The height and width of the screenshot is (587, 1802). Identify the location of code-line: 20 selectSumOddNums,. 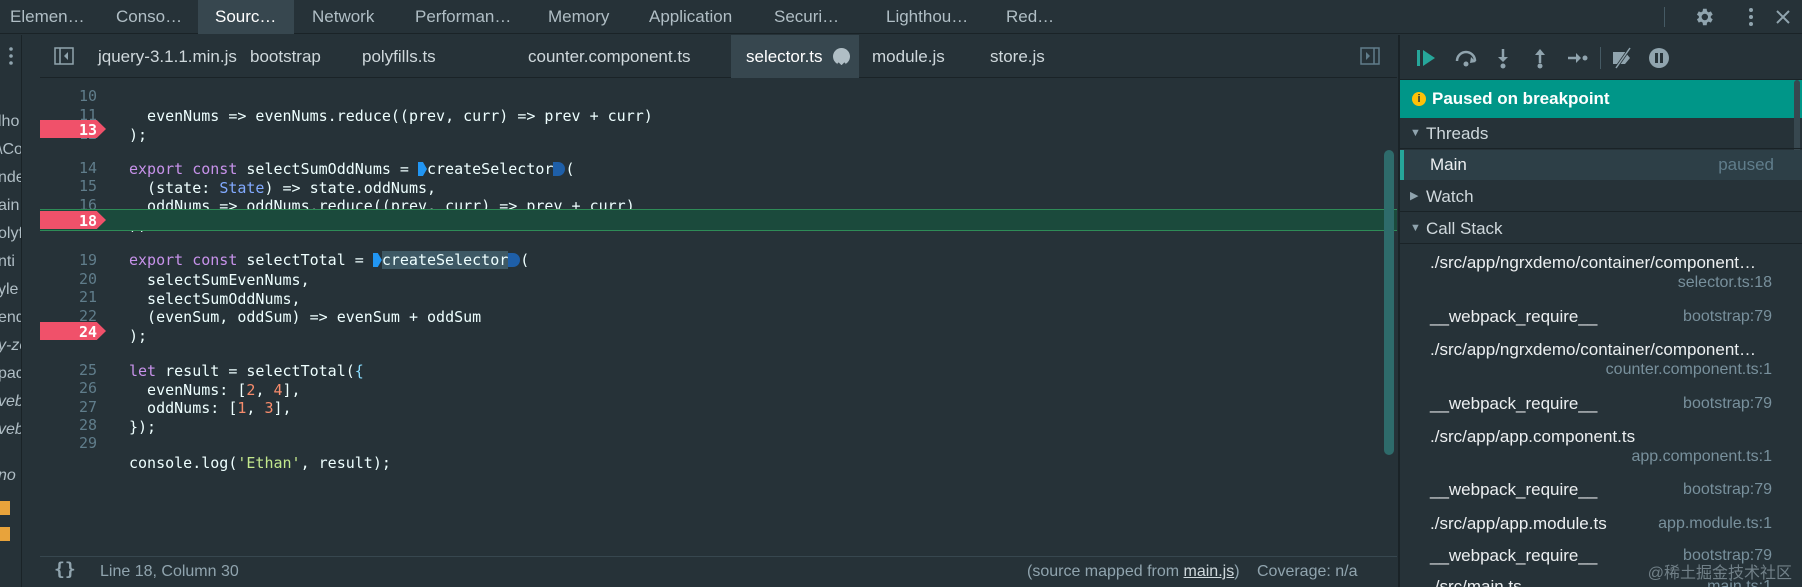
(718, 278).